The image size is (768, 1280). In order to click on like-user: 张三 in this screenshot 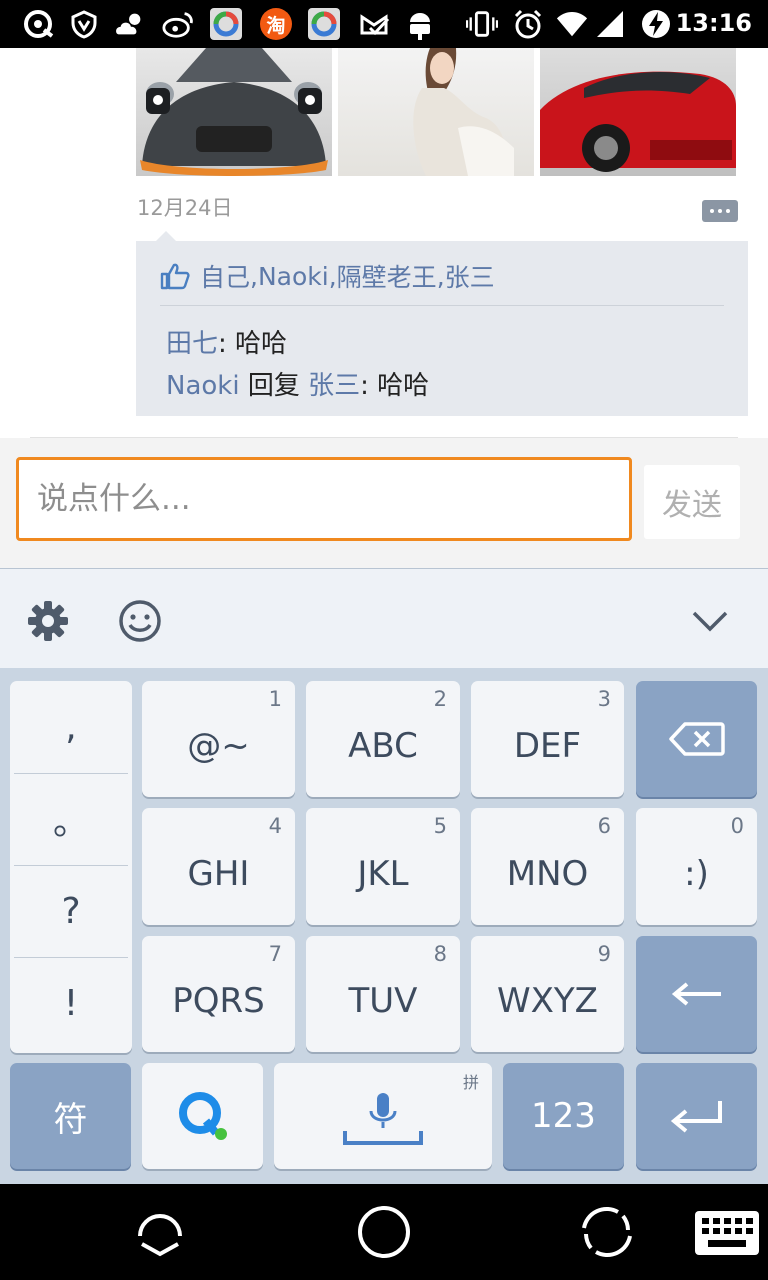, I will do `click(470, 276)`.